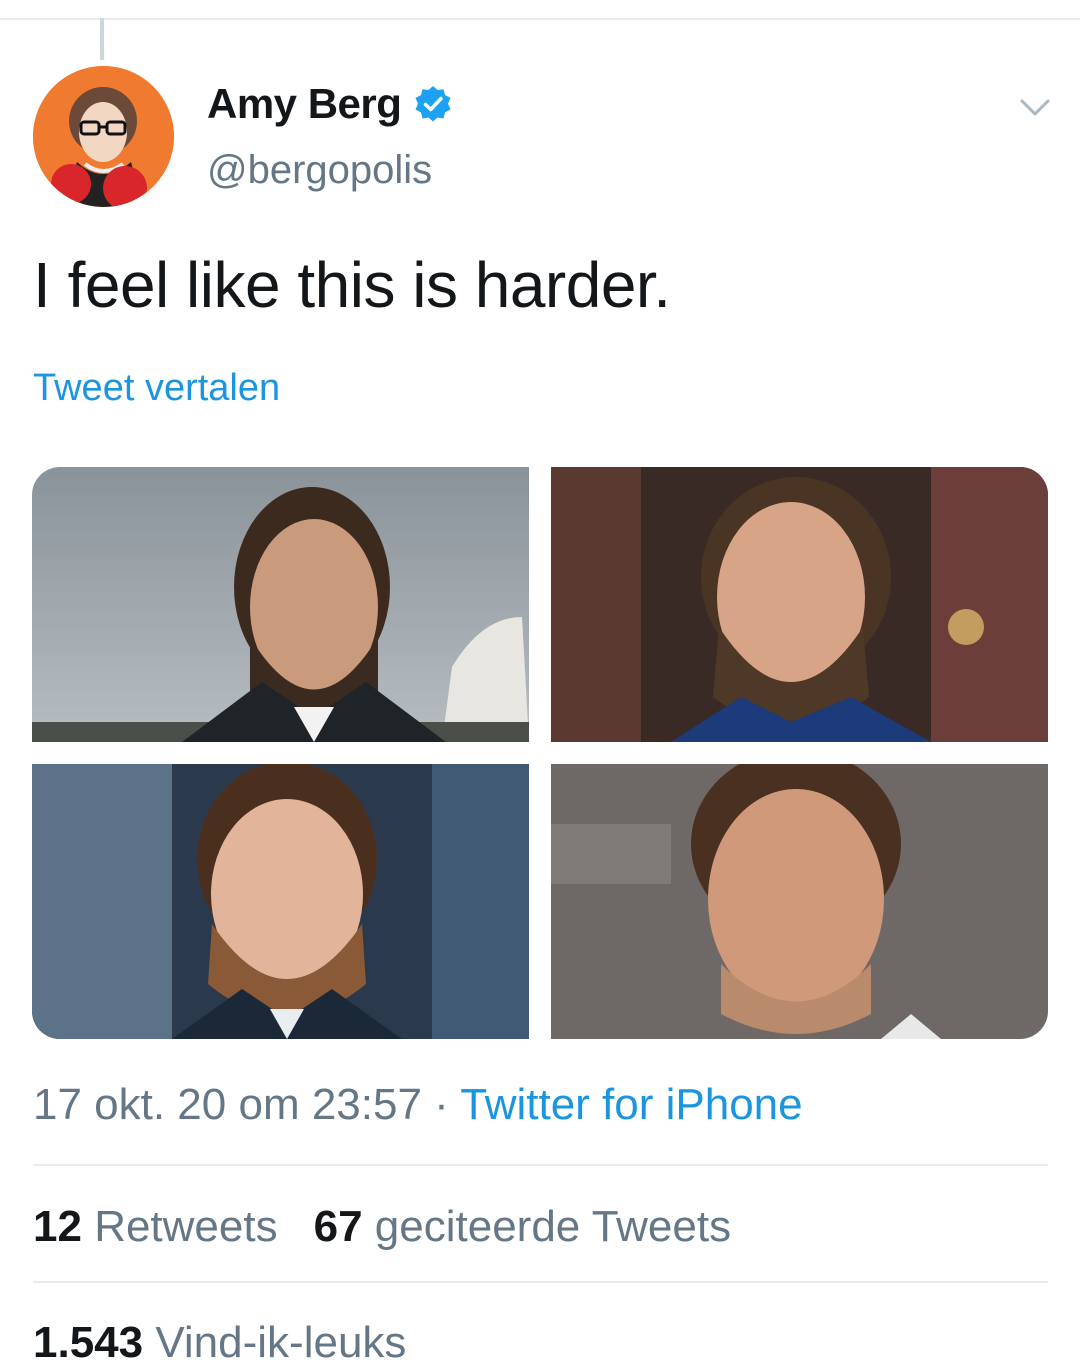 The image size is (1080, 1368). What do you see at coordinates (88, 1342) in the screenshot?
I see `likes-count: 1.543` at bounding box center [88, 1342].